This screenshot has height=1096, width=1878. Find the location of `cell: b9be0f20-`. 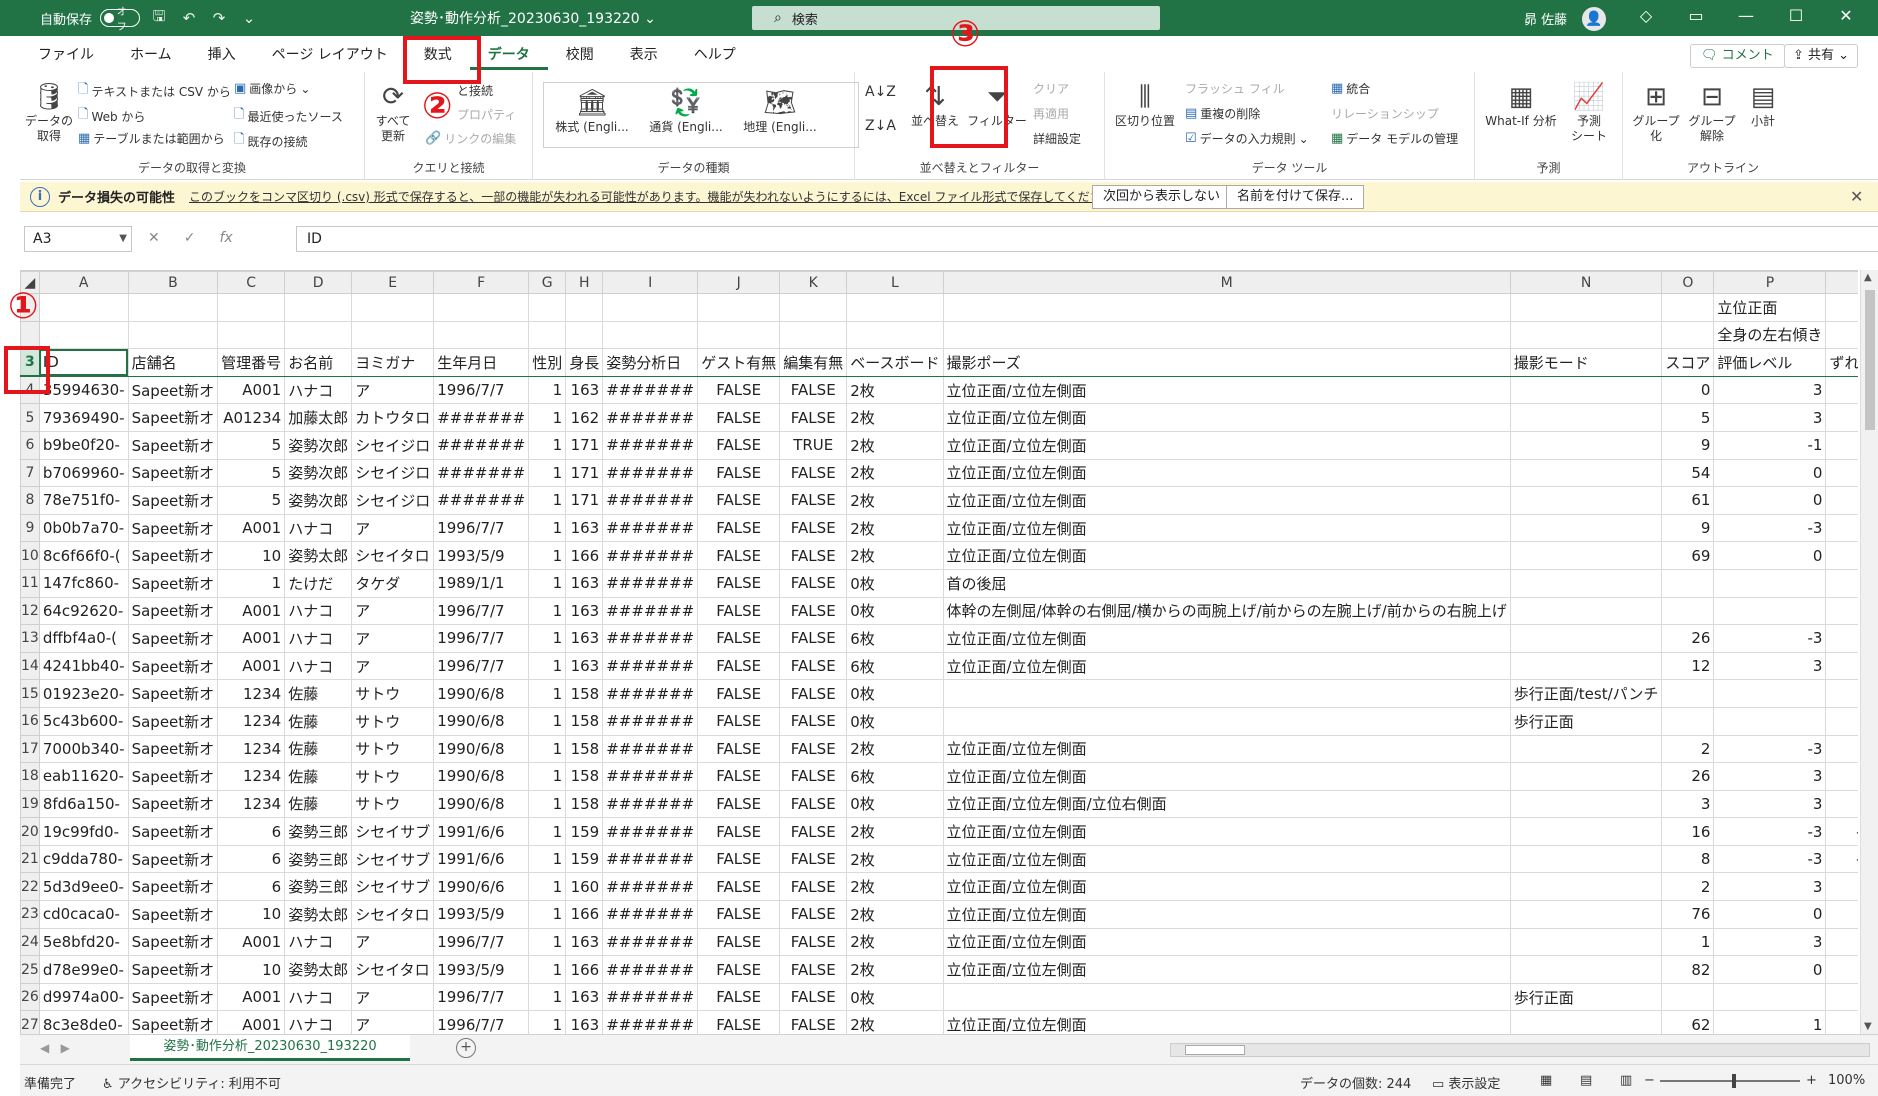

cell: b9be0f20- is located at coordinates (83, 445).